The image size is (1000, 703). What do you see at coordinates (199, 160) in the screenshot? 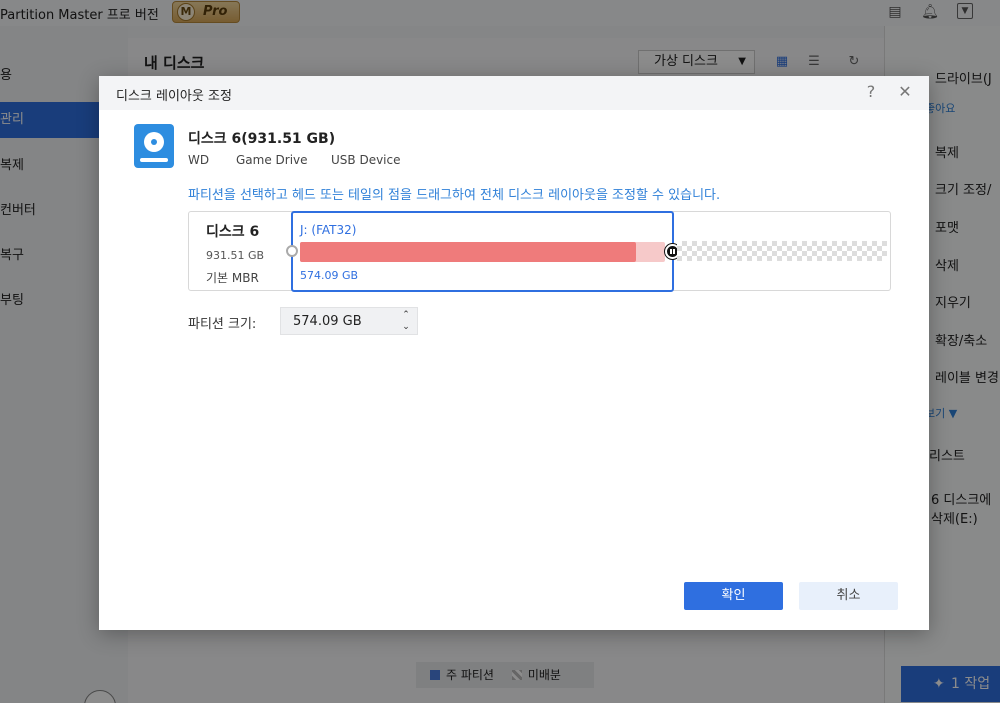
I see `disk-vendor: WD` at bounding box center [199, 160].